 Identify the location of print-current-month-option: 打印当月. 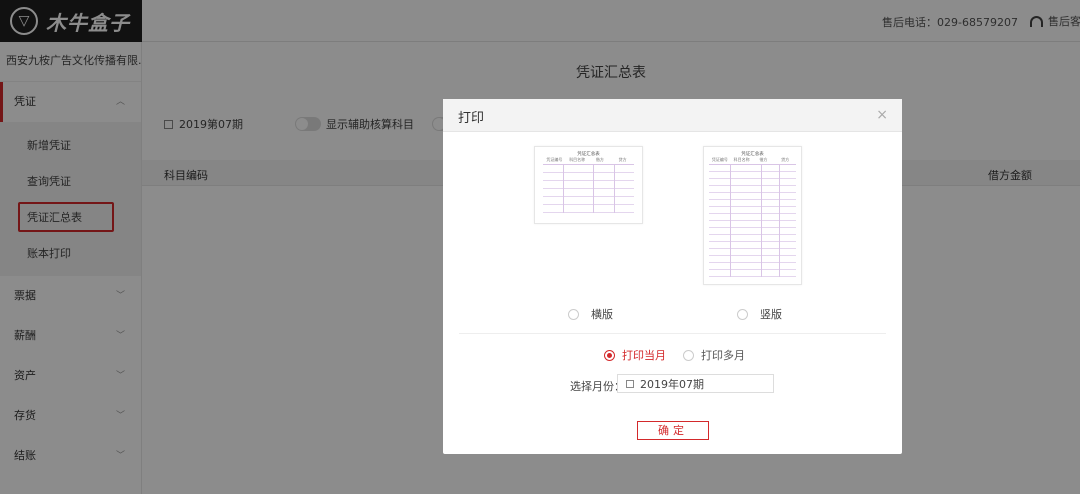
(635, 355).